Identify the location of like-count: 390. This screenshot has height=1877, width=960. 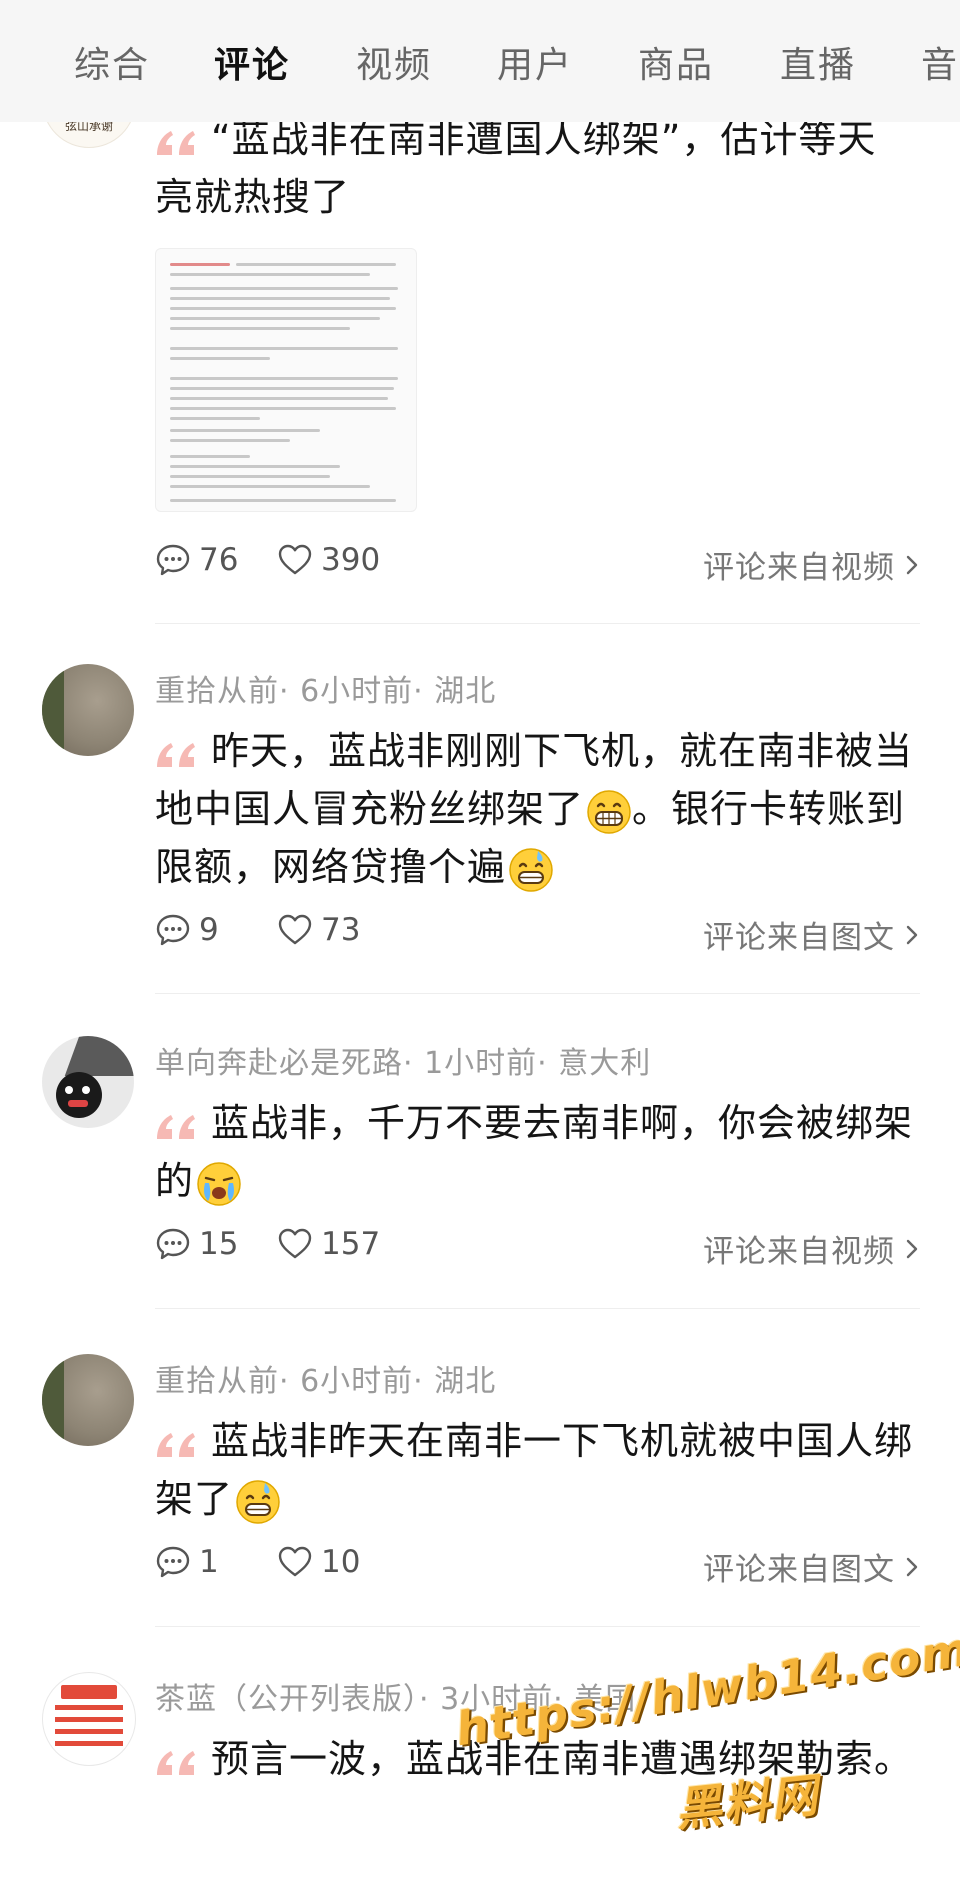
(328, 560).